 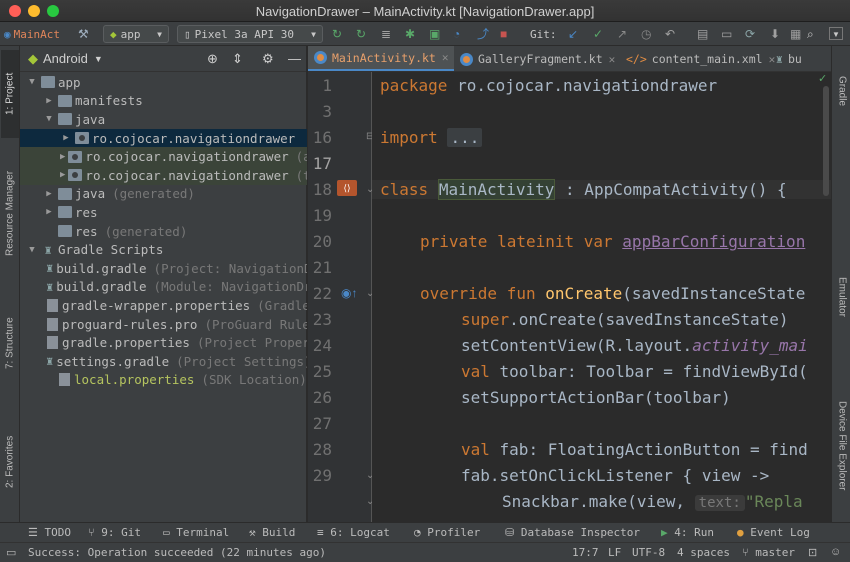 I want to click on search-icon: ⌕, so click(x=810, y=34).